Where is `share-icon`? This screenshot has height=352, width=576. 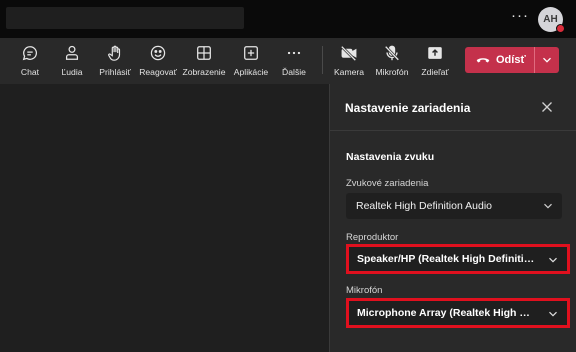 share-icon is located at coordinates (435, 53).